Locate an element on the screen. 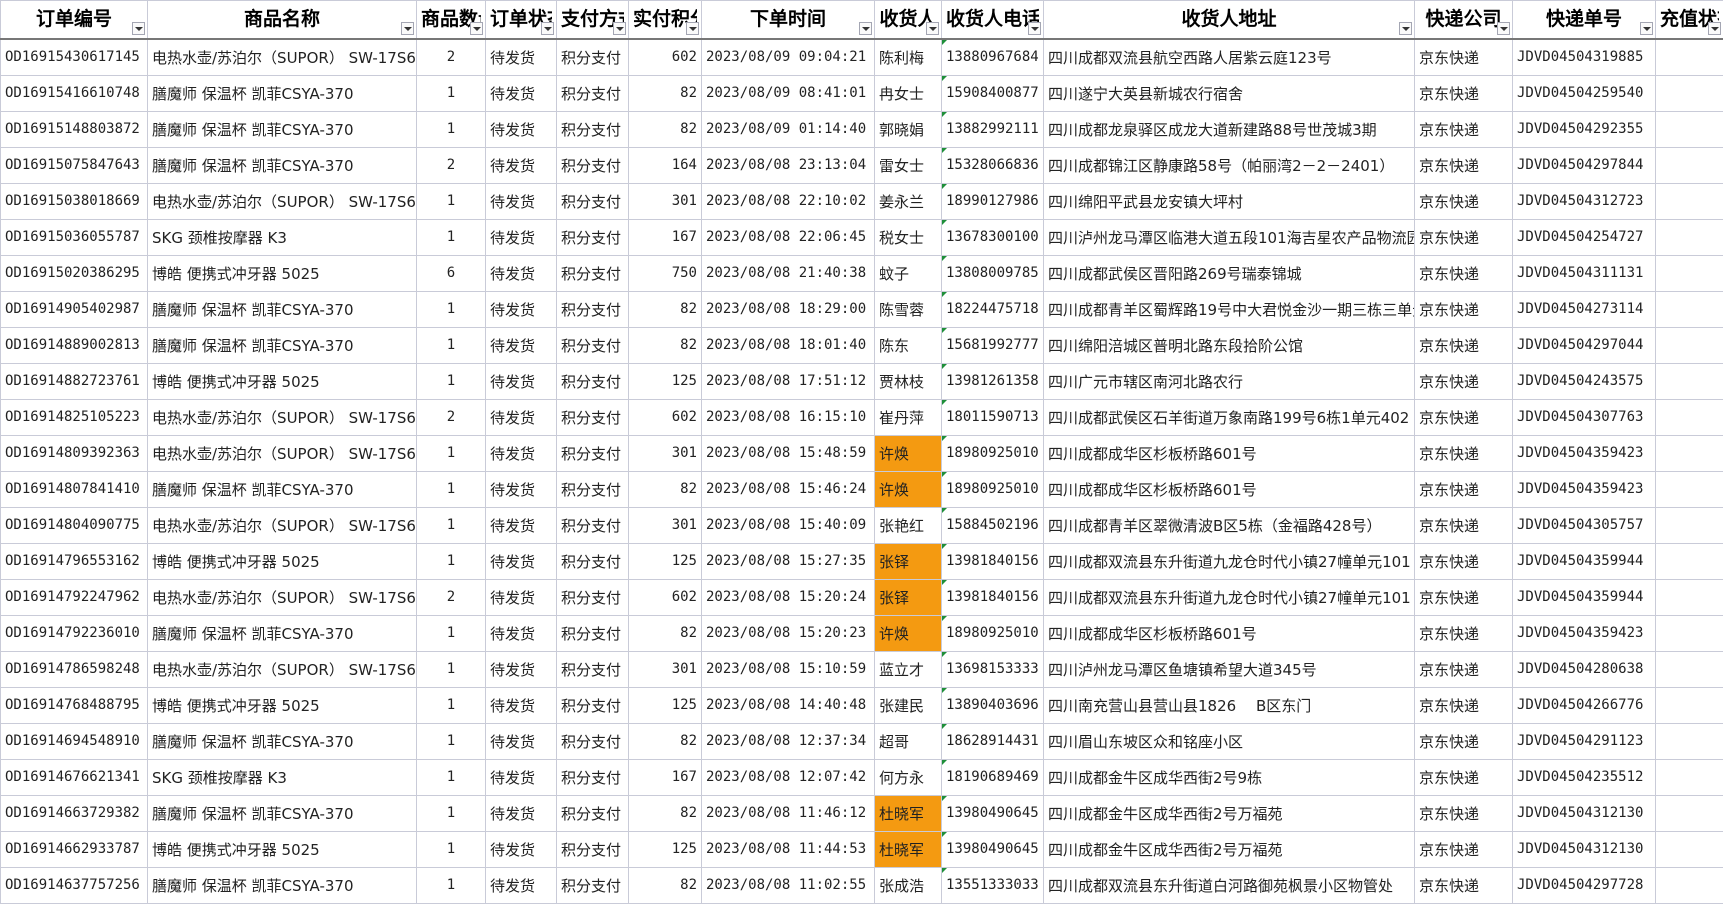  cell-time: 2023/08/08 14:40:48 is located at coordinates (788, 705).